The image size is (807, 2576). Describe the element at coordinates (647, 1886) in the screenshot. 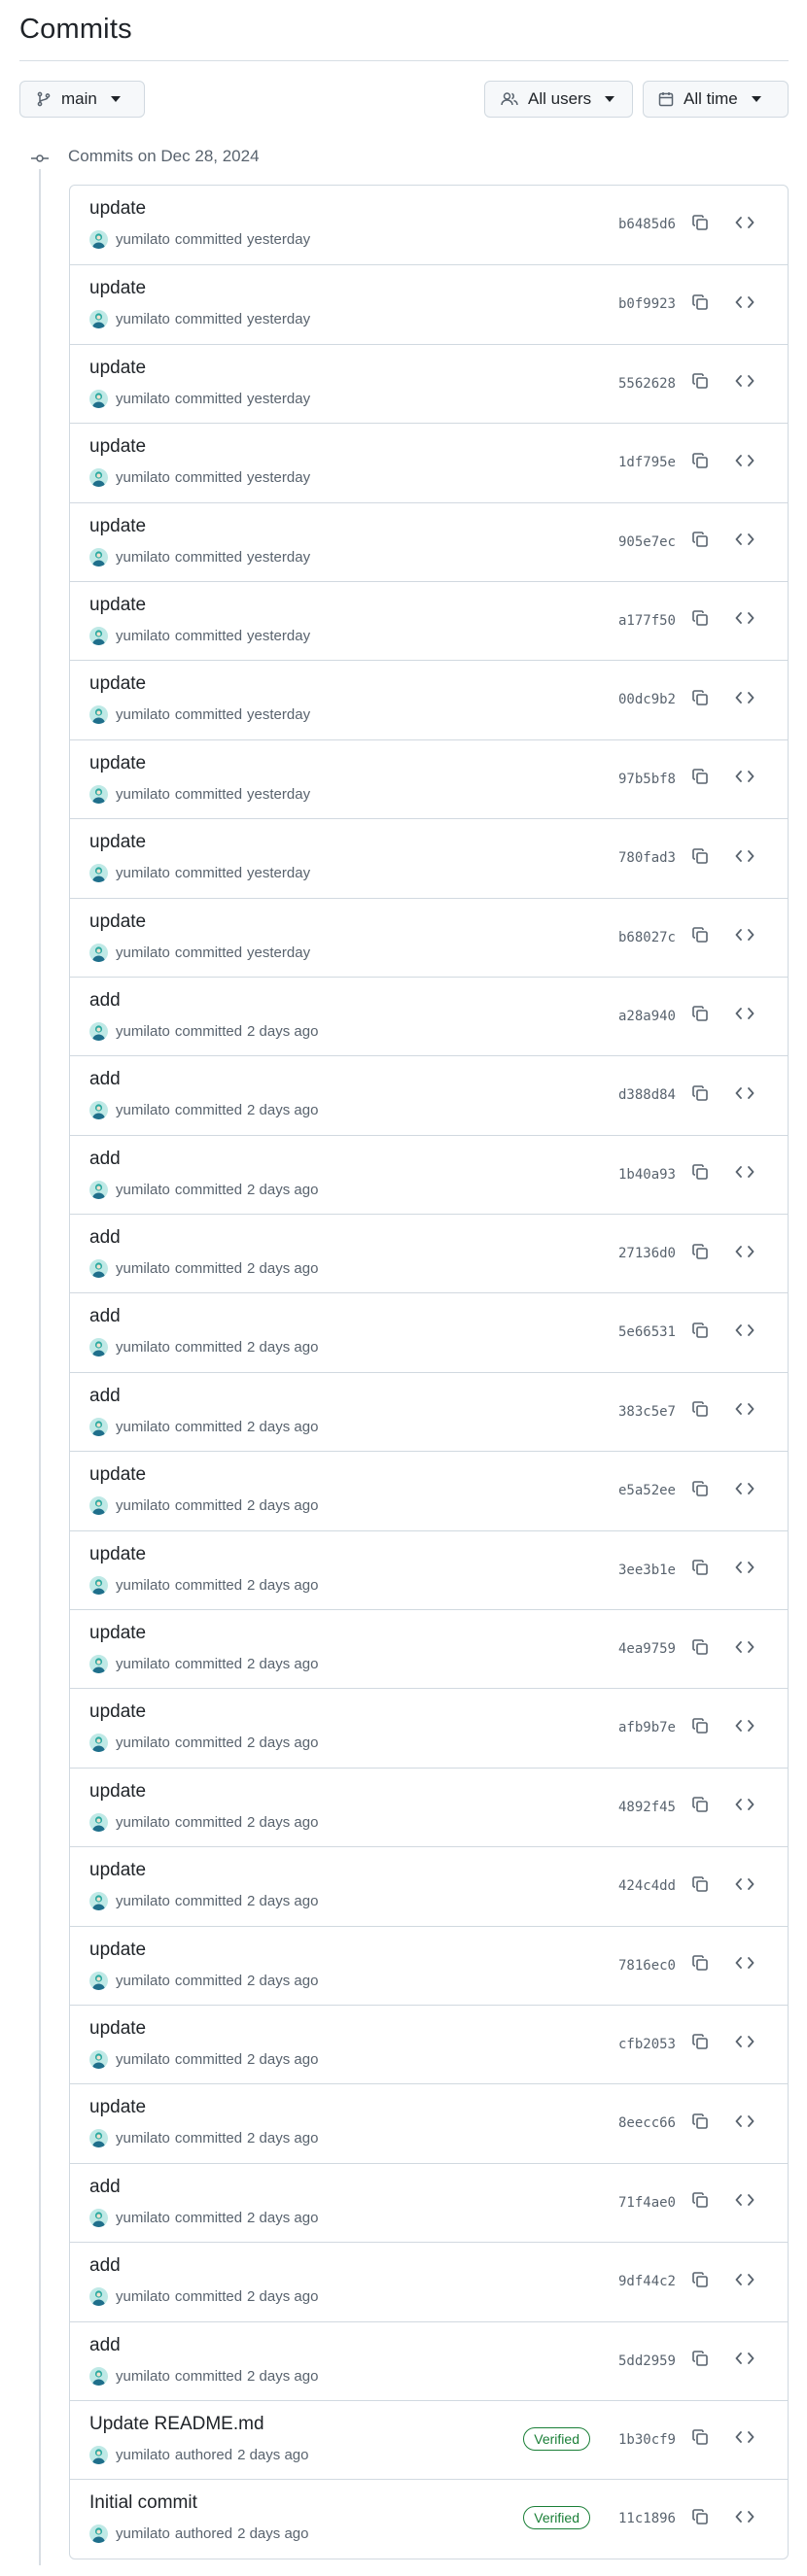

I see `commit-sha-link: 424c4dd` at that location.